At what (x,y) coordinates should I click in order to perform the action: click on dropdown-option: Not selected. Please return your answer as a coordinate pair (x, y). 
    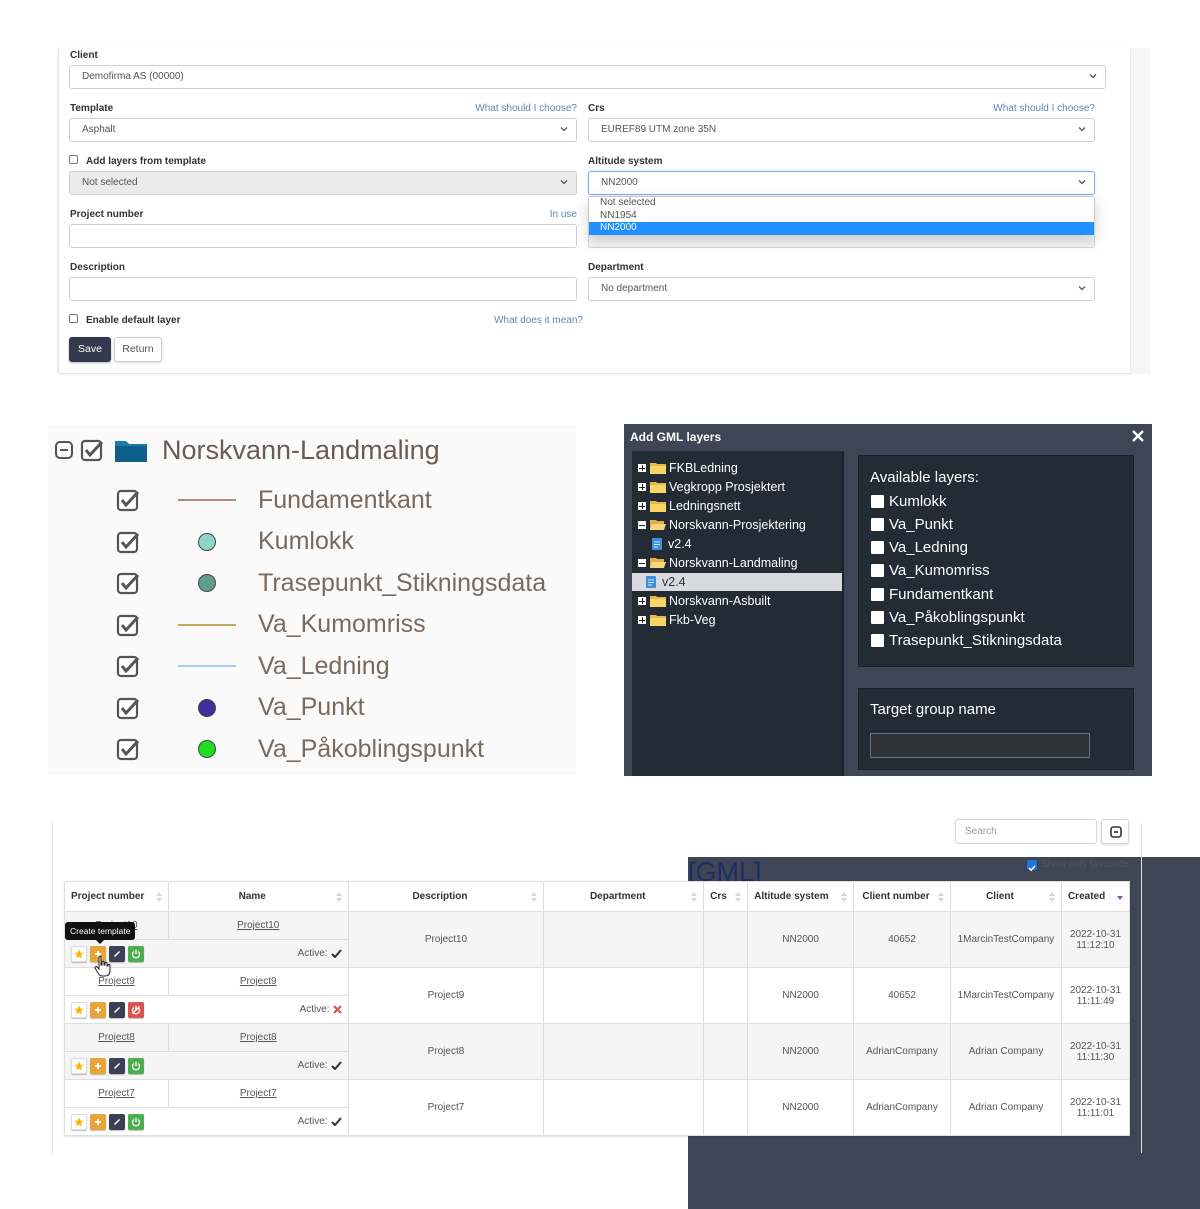
    Looking at the image, I should click on (841, 203).